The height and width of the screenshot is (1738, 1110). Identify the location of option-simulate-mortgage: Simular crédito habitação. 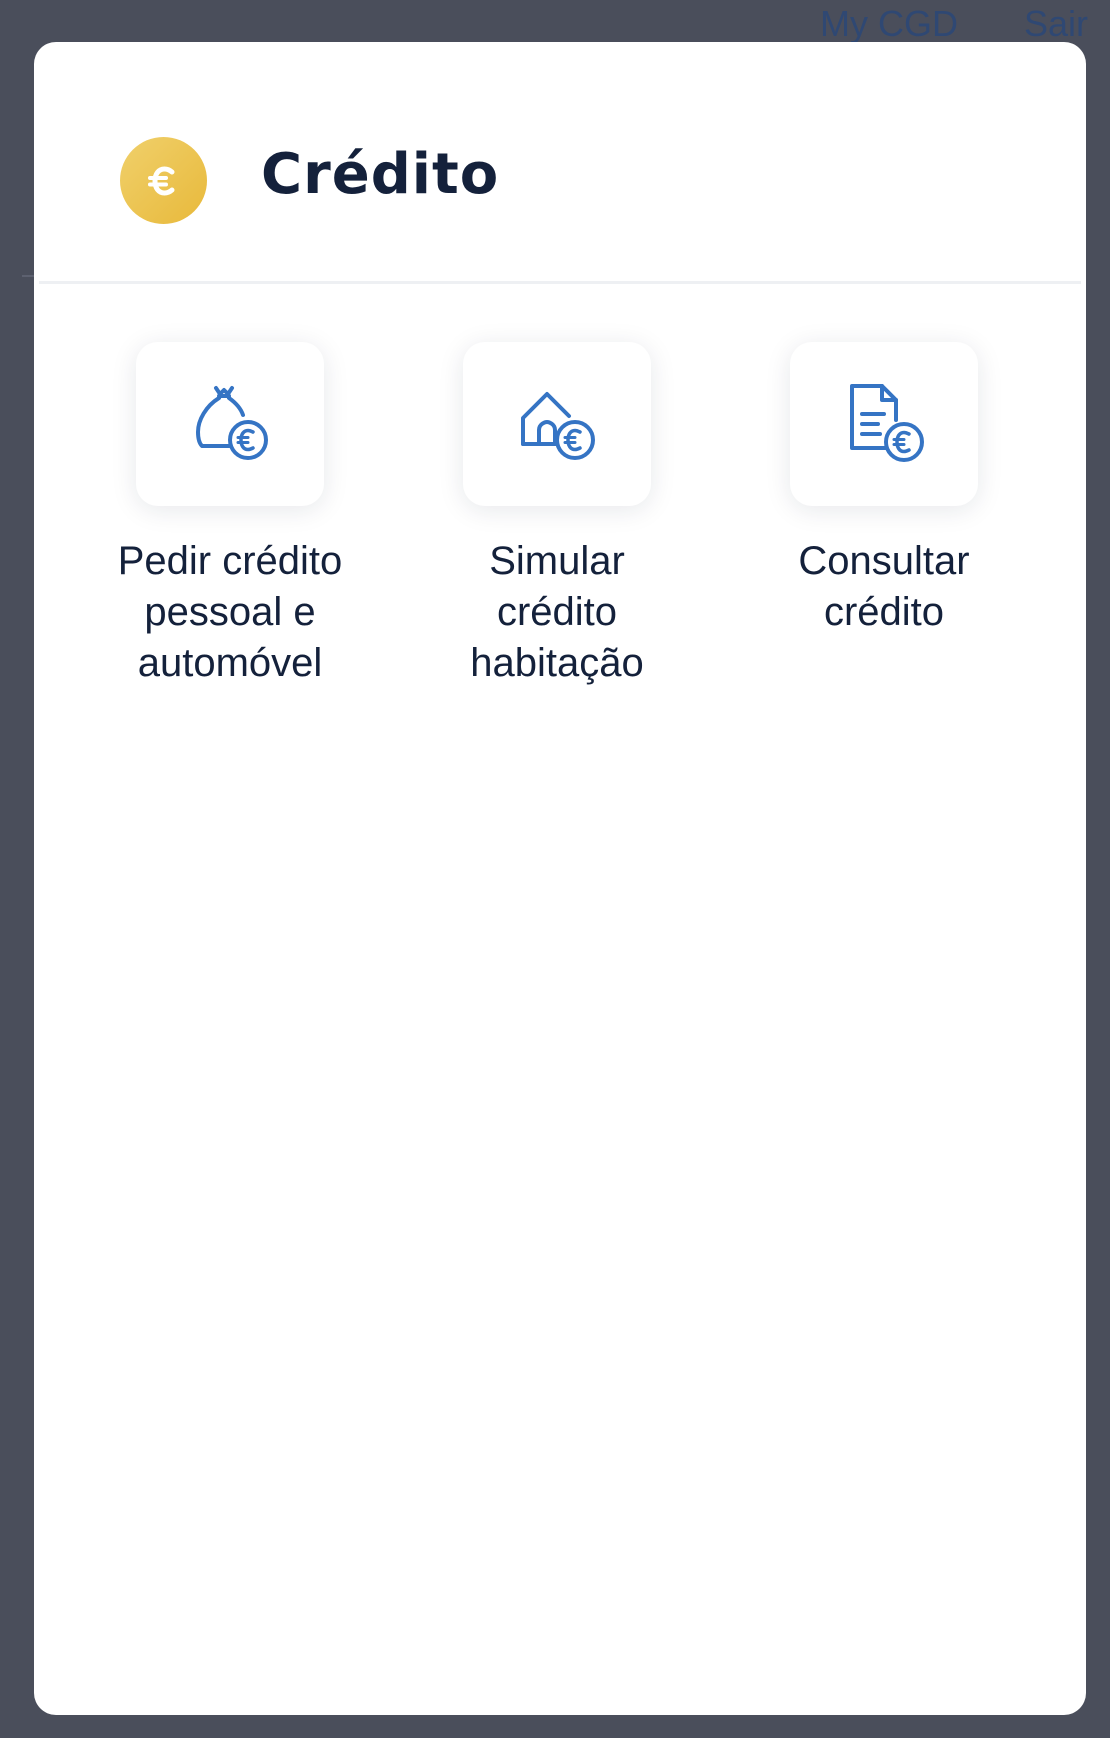
(557, 515).